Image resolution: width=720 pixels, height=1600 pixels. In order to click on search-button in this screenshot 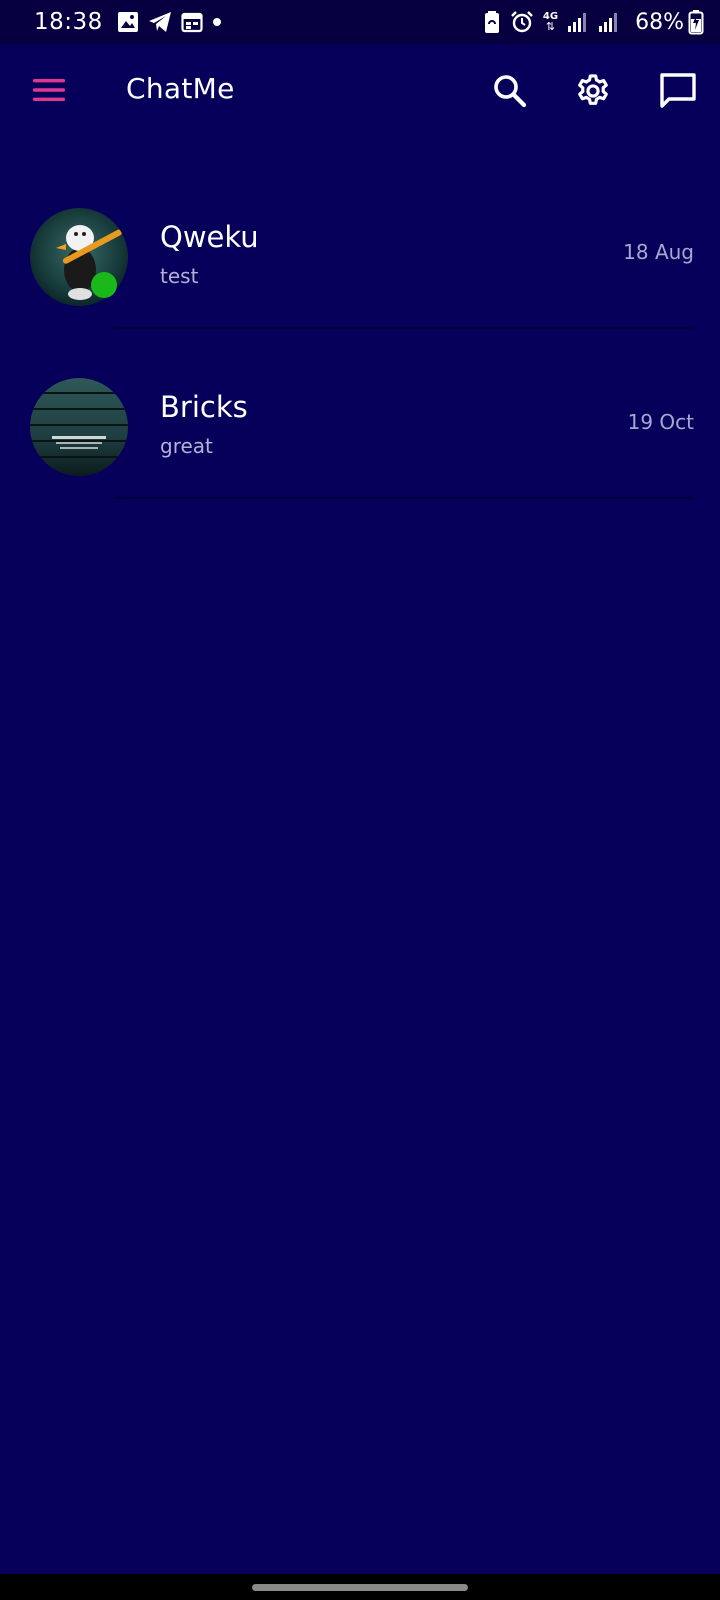, I will do `click(510, 93)`.